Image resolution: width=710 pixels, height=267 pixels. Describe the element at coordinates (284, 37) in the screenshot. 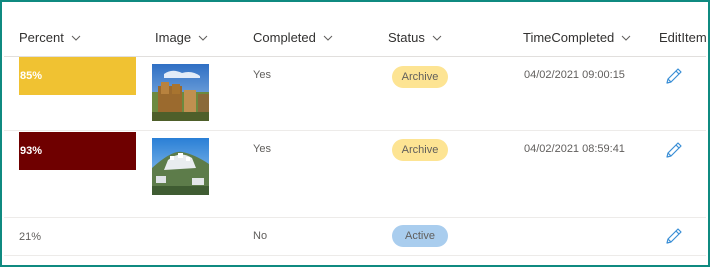

I see `column-header-label: Completed` at that location.